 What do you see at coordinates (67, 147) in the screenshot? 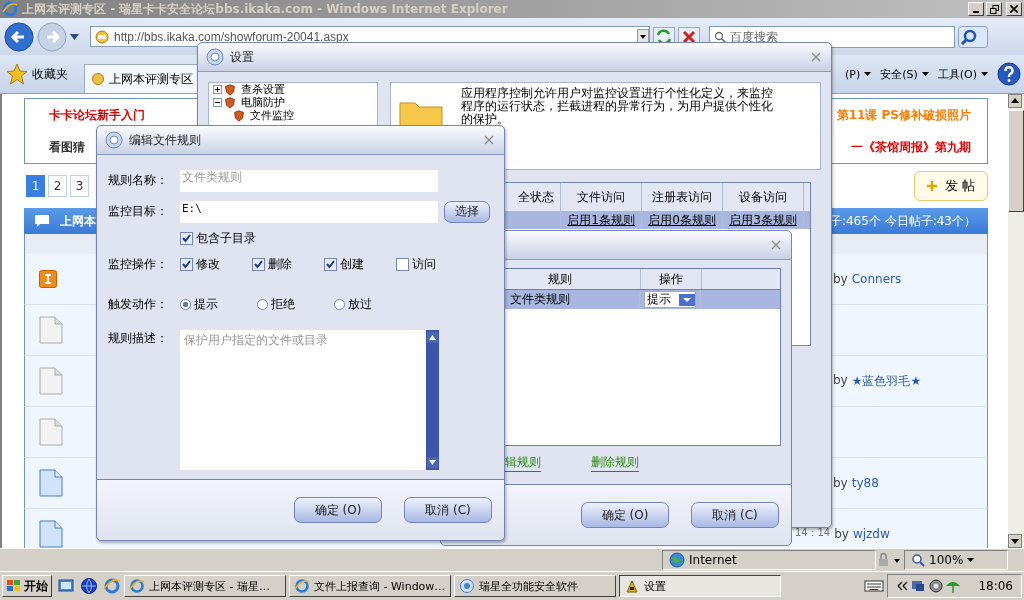
I see `forum-link: 看图猜` at bounding box center [67, 147].